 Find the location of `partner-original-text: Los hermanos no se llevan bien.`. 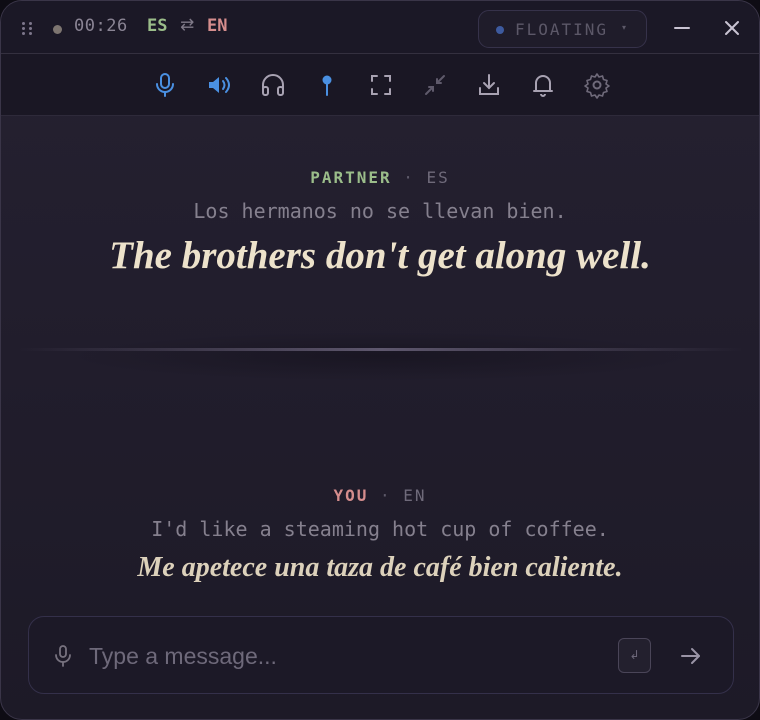

partner-original-text: Los hermanos no se llevan bien. is located at coordinates (380, 211).